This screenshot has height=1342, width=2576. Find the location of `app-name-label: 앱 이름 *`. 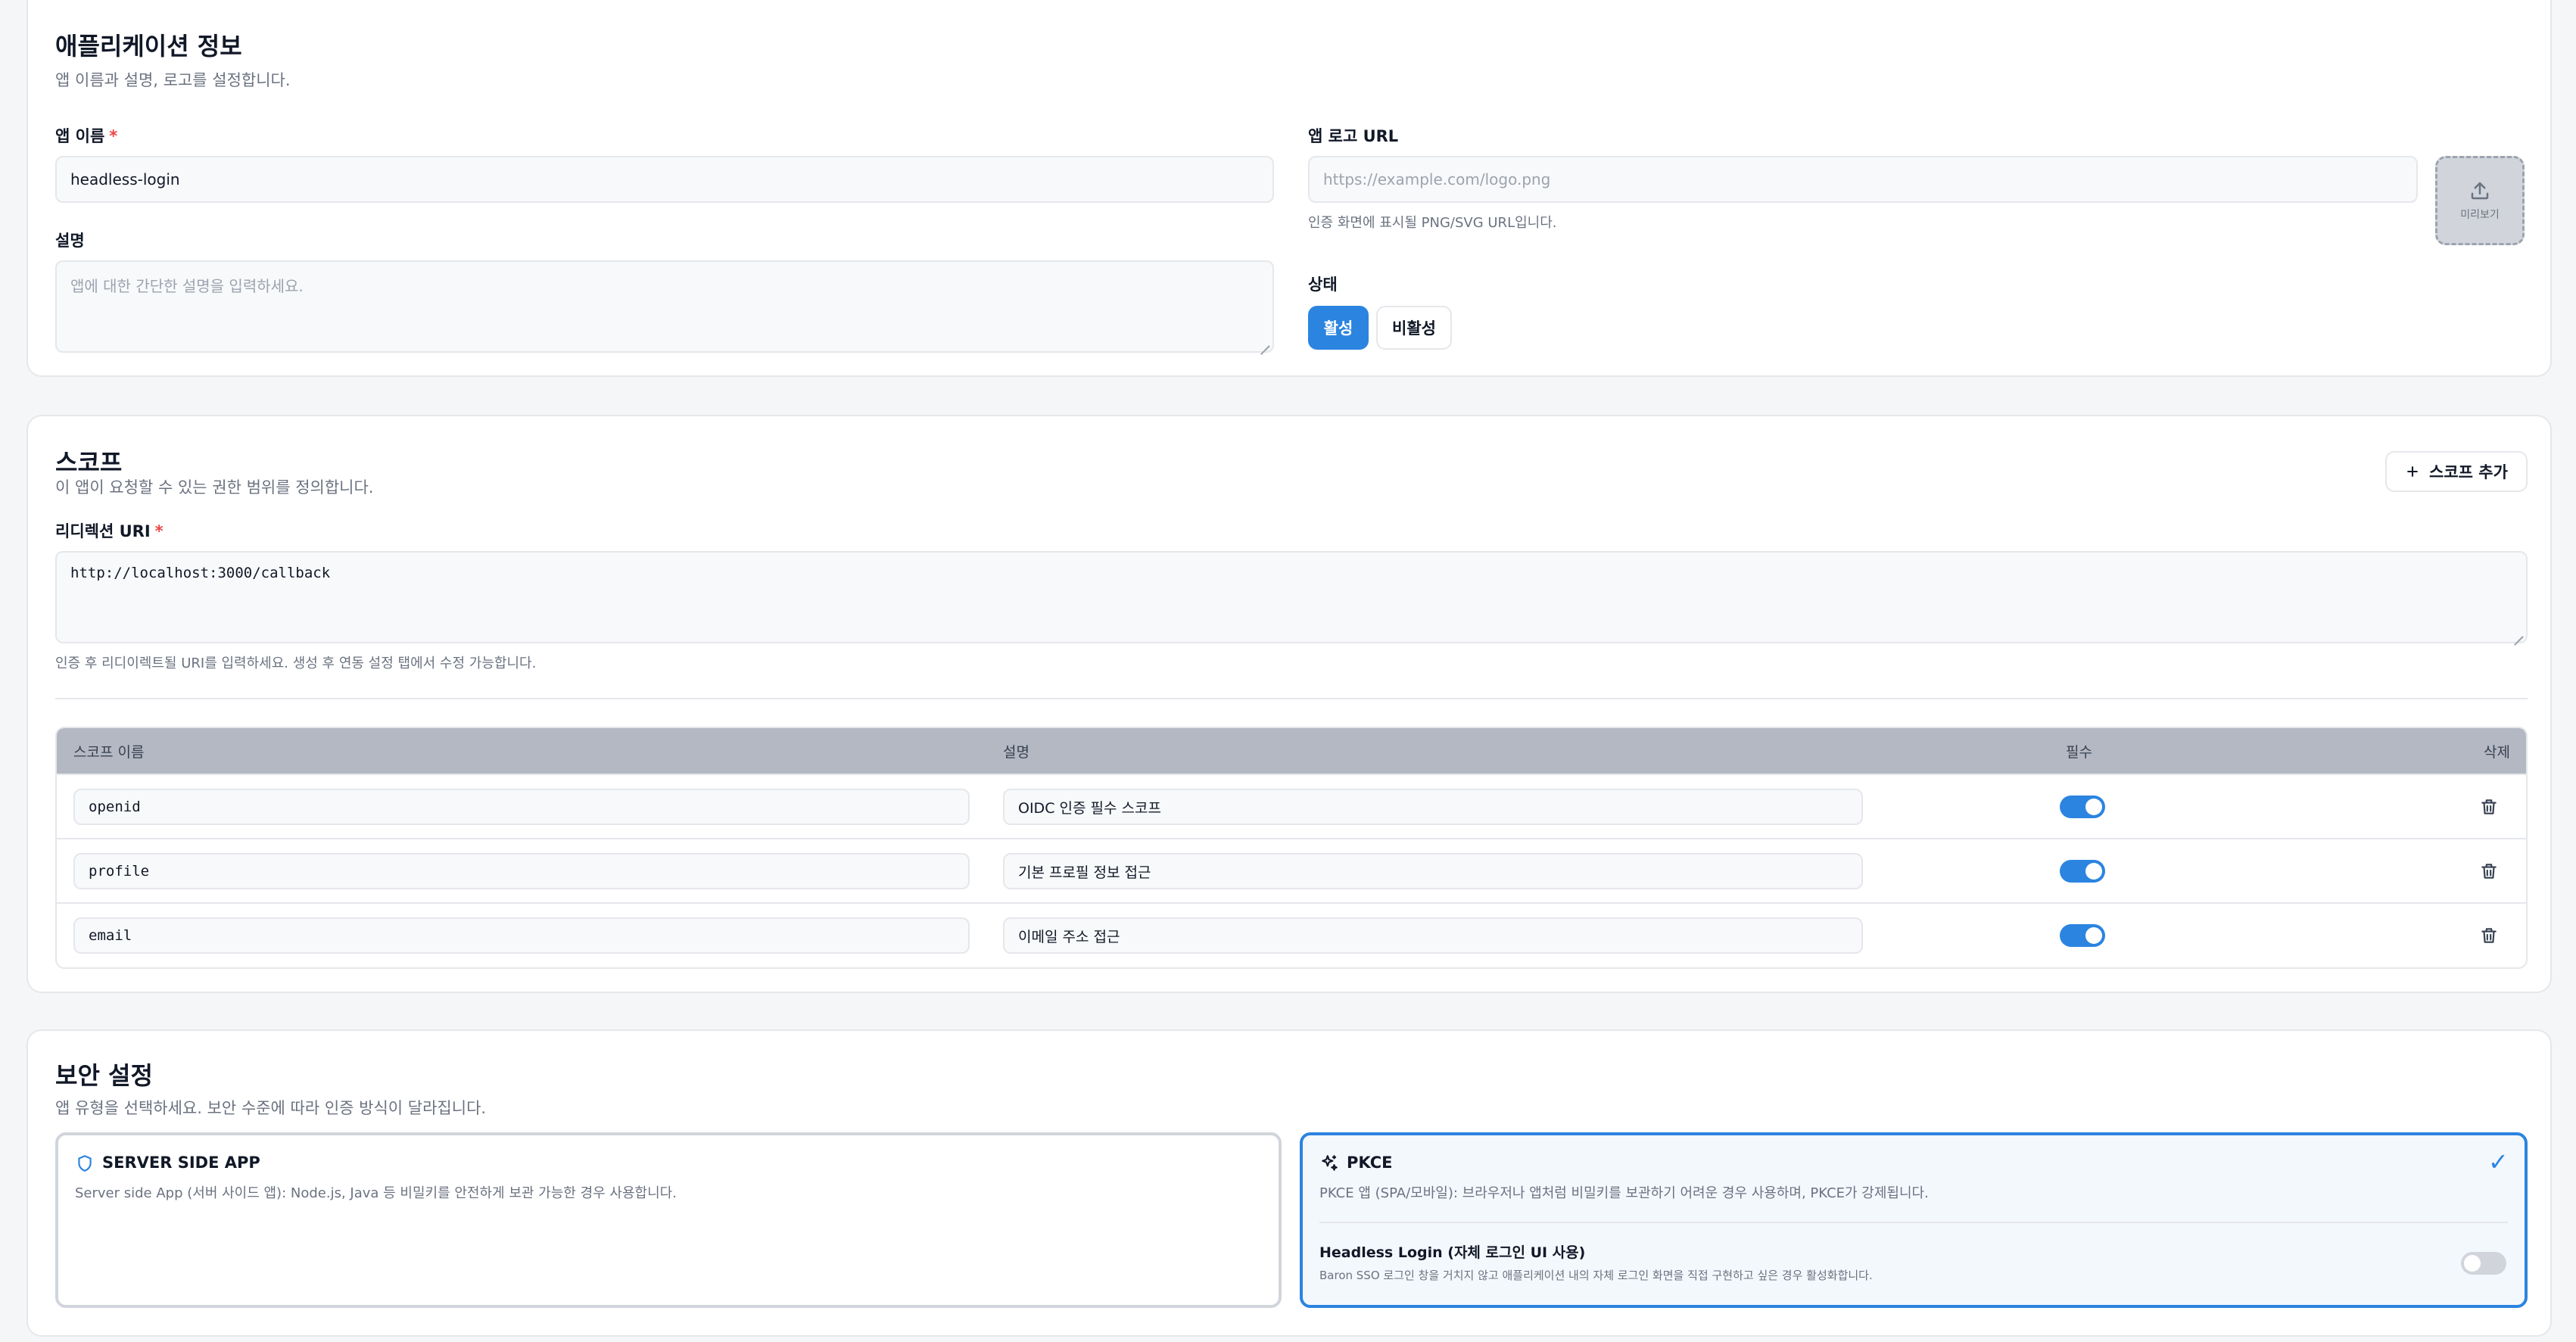

app-name-label: 앱 이름 * is located at coordinates (86, 136).